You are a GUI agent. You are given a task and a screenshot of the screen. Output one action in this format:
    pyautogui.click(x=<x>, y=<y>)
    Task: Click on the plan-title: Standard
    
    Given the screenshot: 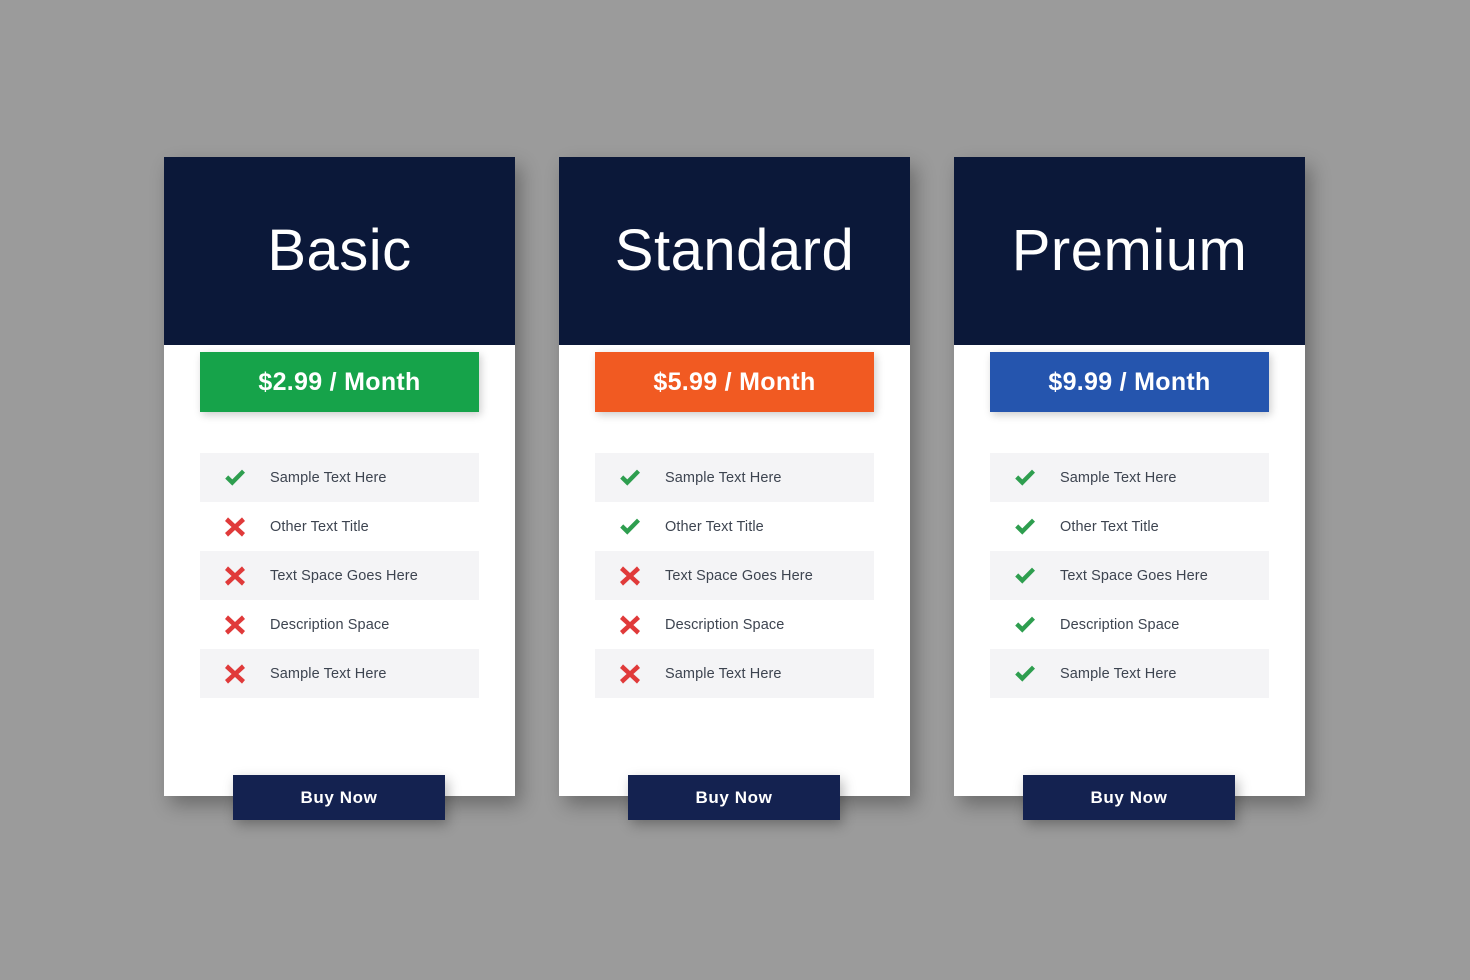 What is the action you would take?
    pyautogui.click(x=734, y=250)
    